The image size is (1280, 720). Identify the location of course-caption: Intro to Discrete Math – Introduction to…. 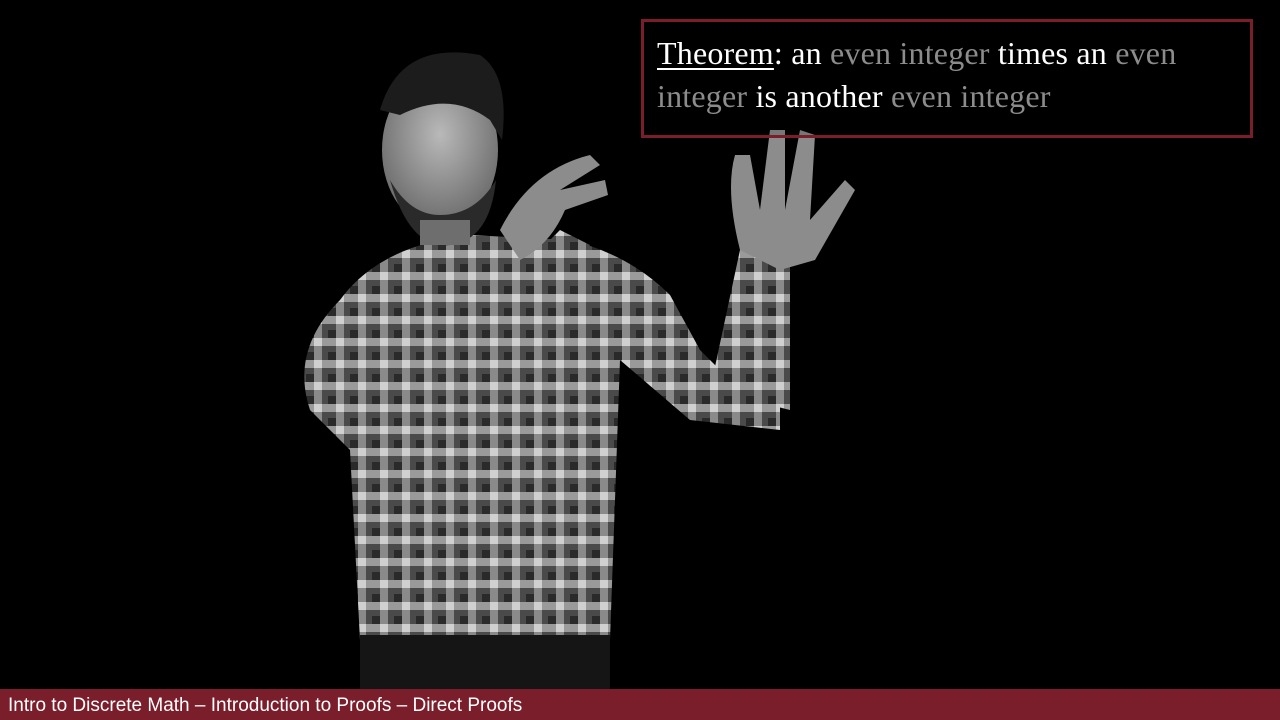
(265, 705).